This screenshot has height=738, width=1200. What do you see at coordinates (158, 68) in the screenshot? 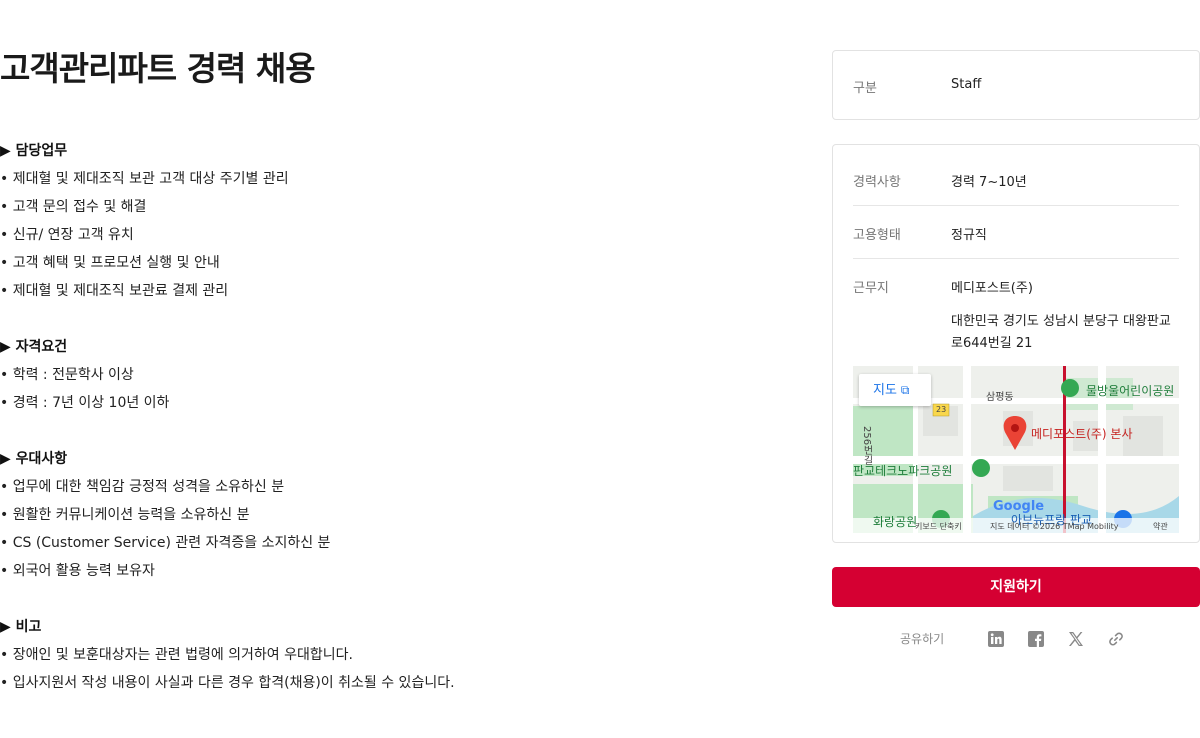
I see `page-title: 고객관리파트 경력 채용` at bounding box center [158, 68].